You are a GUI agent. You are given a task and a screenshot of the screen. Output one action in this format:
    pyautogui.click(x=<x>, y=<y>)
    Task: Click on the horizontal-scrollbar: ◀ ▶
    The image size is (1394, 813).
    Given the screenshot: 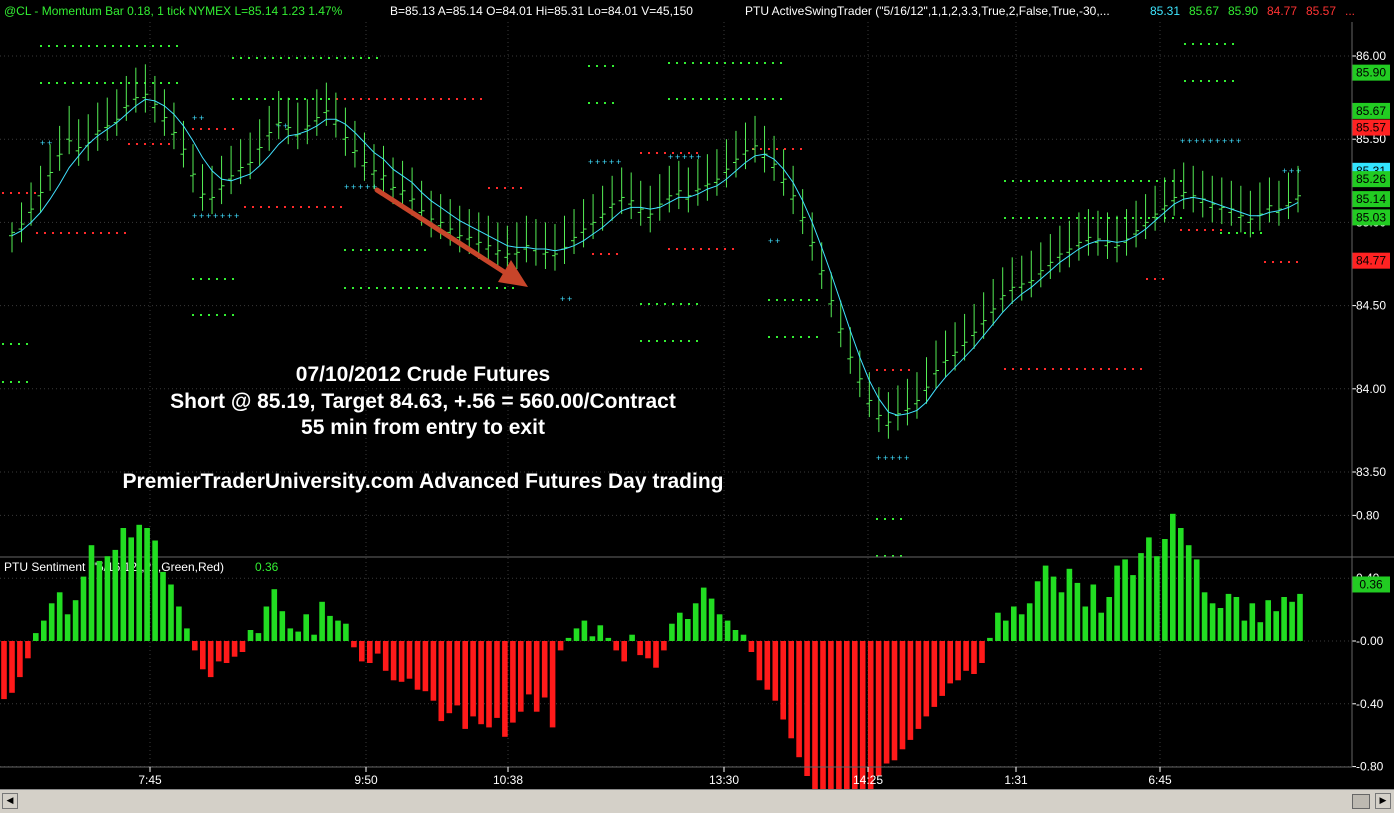 What is the action you would take?
    pyautogui.click(x=697, y=801)
    